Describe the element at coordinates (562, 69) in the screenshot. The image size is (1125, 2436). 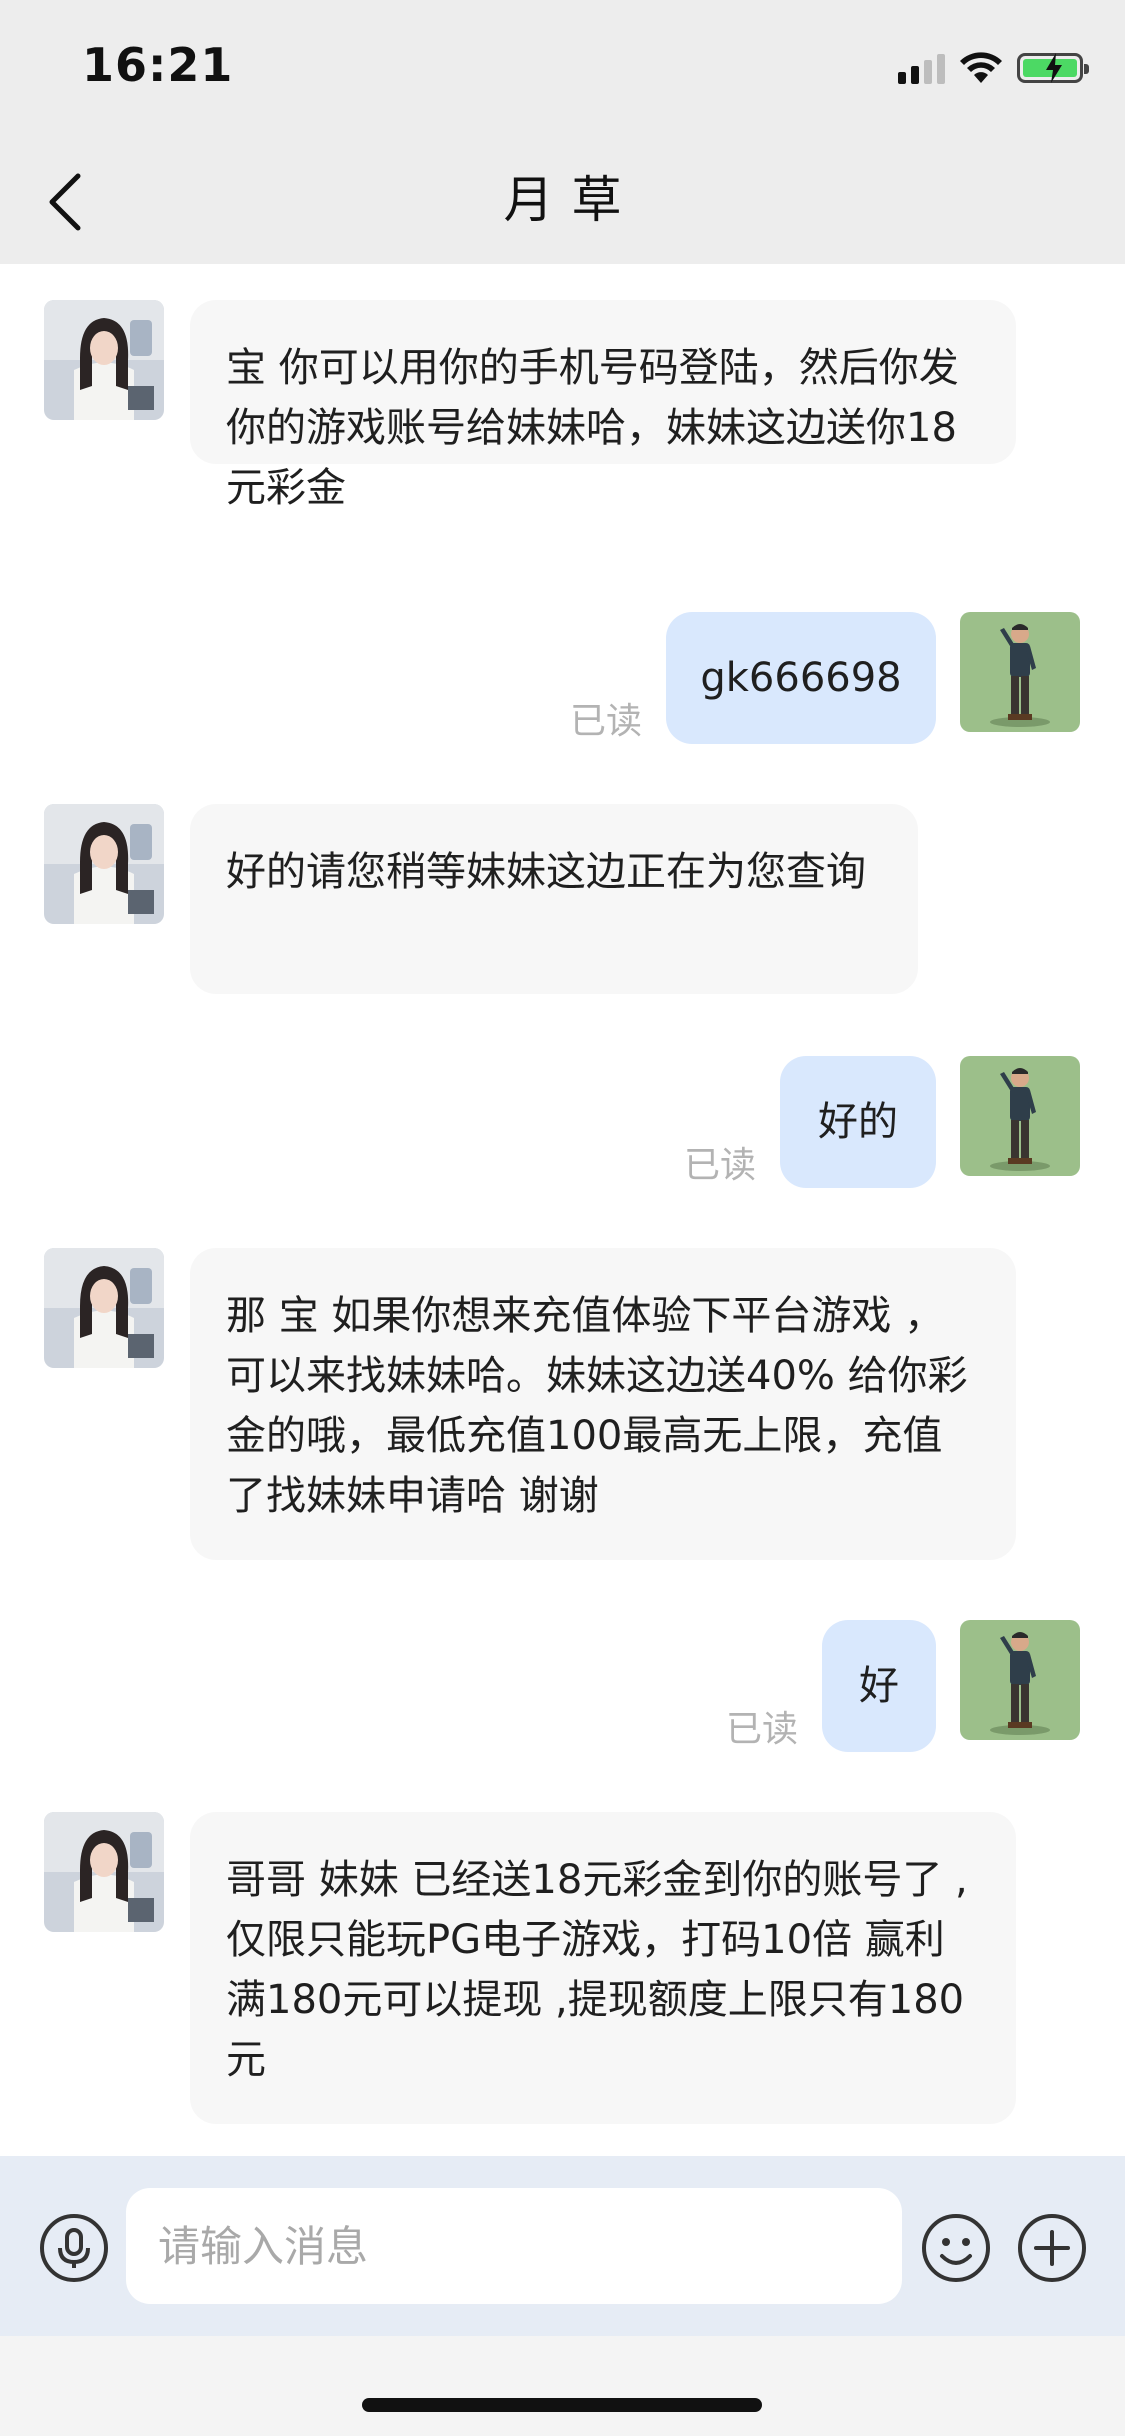
I see `status-bar: 16:21` at that location.